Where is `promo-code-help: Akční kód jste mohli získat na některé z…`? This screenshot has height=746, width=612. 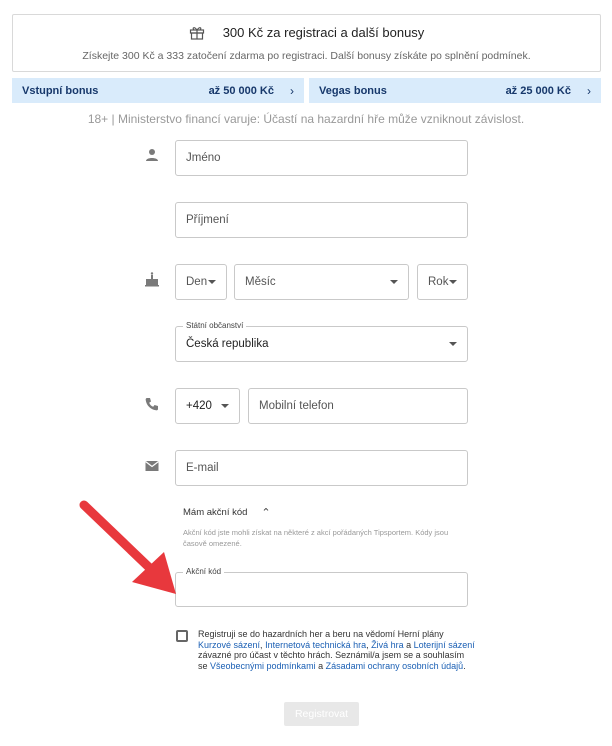
promo-code-help: Akční kód jste mohli získat na některé z… is located at coordinates (316, 538).